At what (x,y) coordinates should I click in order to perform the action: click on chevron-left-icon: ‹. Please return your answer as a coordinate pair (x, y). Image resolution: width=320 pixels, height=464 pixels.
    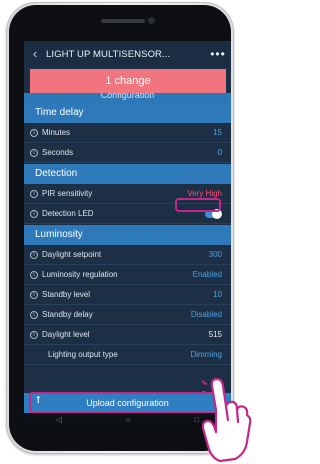
    Looking at the image, I should click on (35, 54).